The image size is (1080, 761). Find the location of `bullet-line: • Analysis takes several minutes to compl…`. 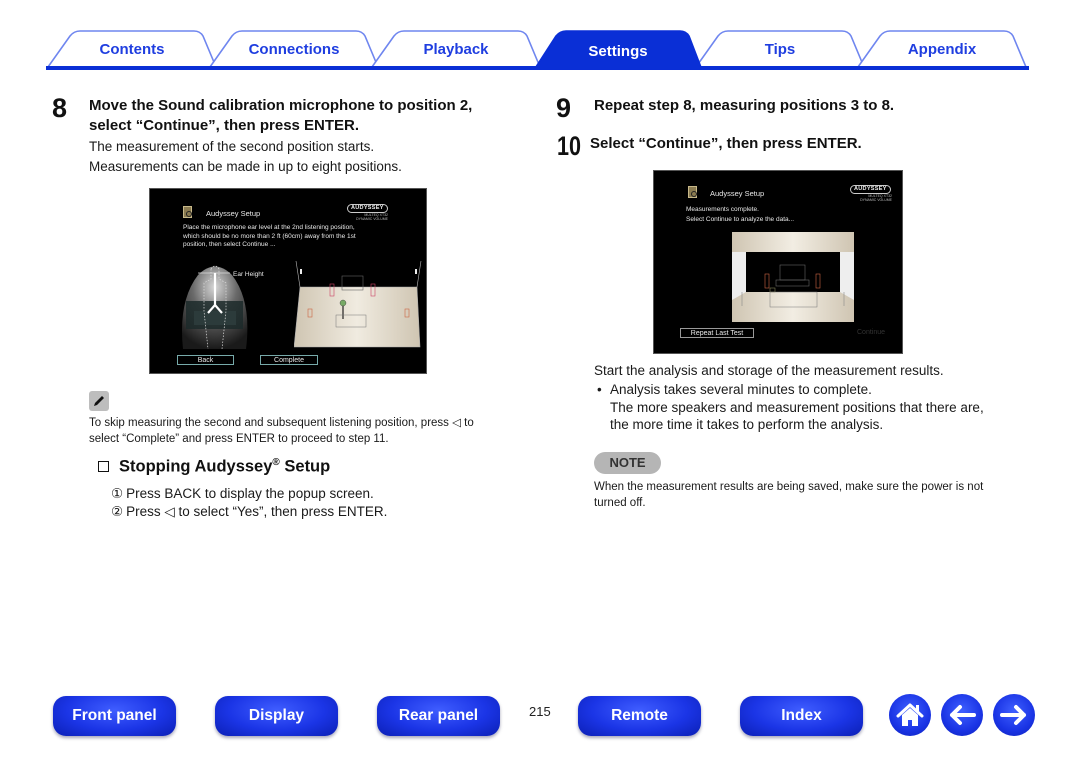

bullet-line: • Analysis takes several minutes to compl… is located at coordinates (790, 390).